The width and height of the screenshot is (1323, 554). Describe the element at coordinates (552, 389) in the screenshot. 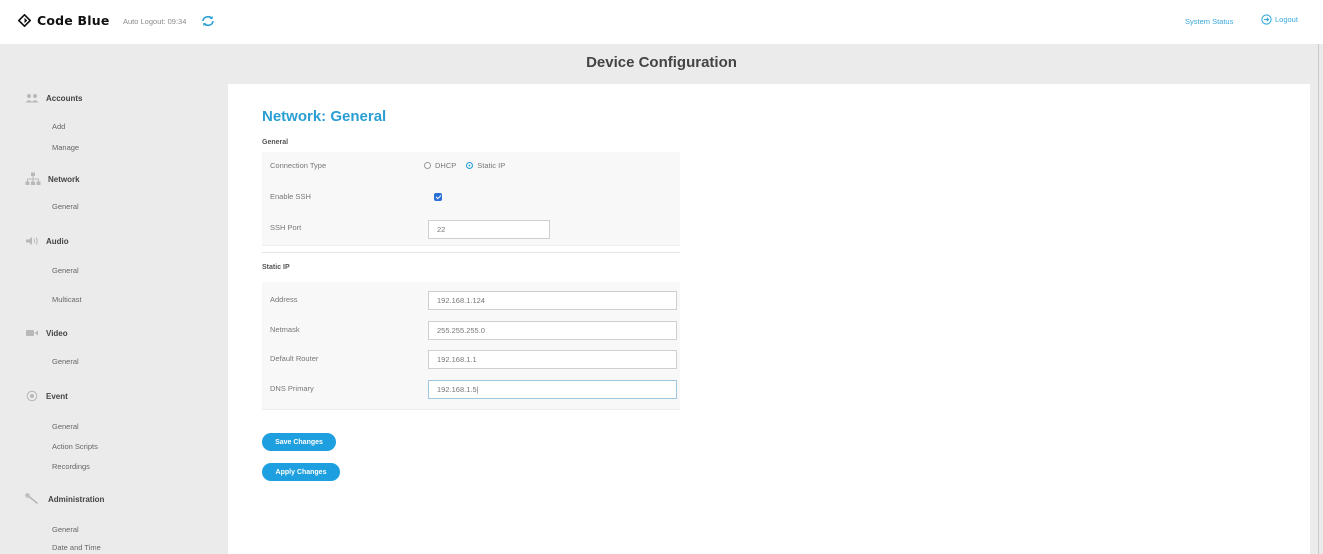

I see `dns-primary-input: 192.168.1.5|` at that location.